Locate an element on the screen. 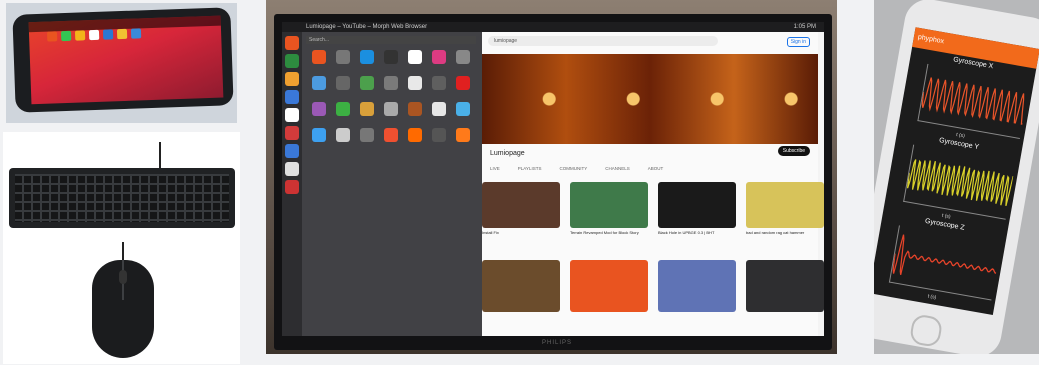  window-title: Lumiopage – YouTube – Morph Web Browser is located at coordinates (367, 27).